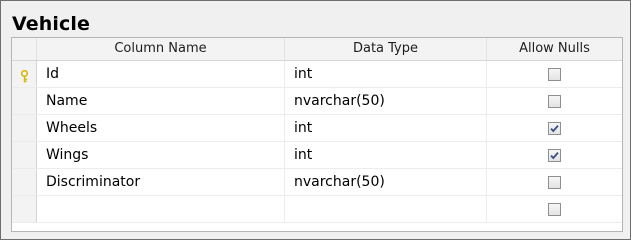  I want to click on header-row-selector, so click(24, 49).